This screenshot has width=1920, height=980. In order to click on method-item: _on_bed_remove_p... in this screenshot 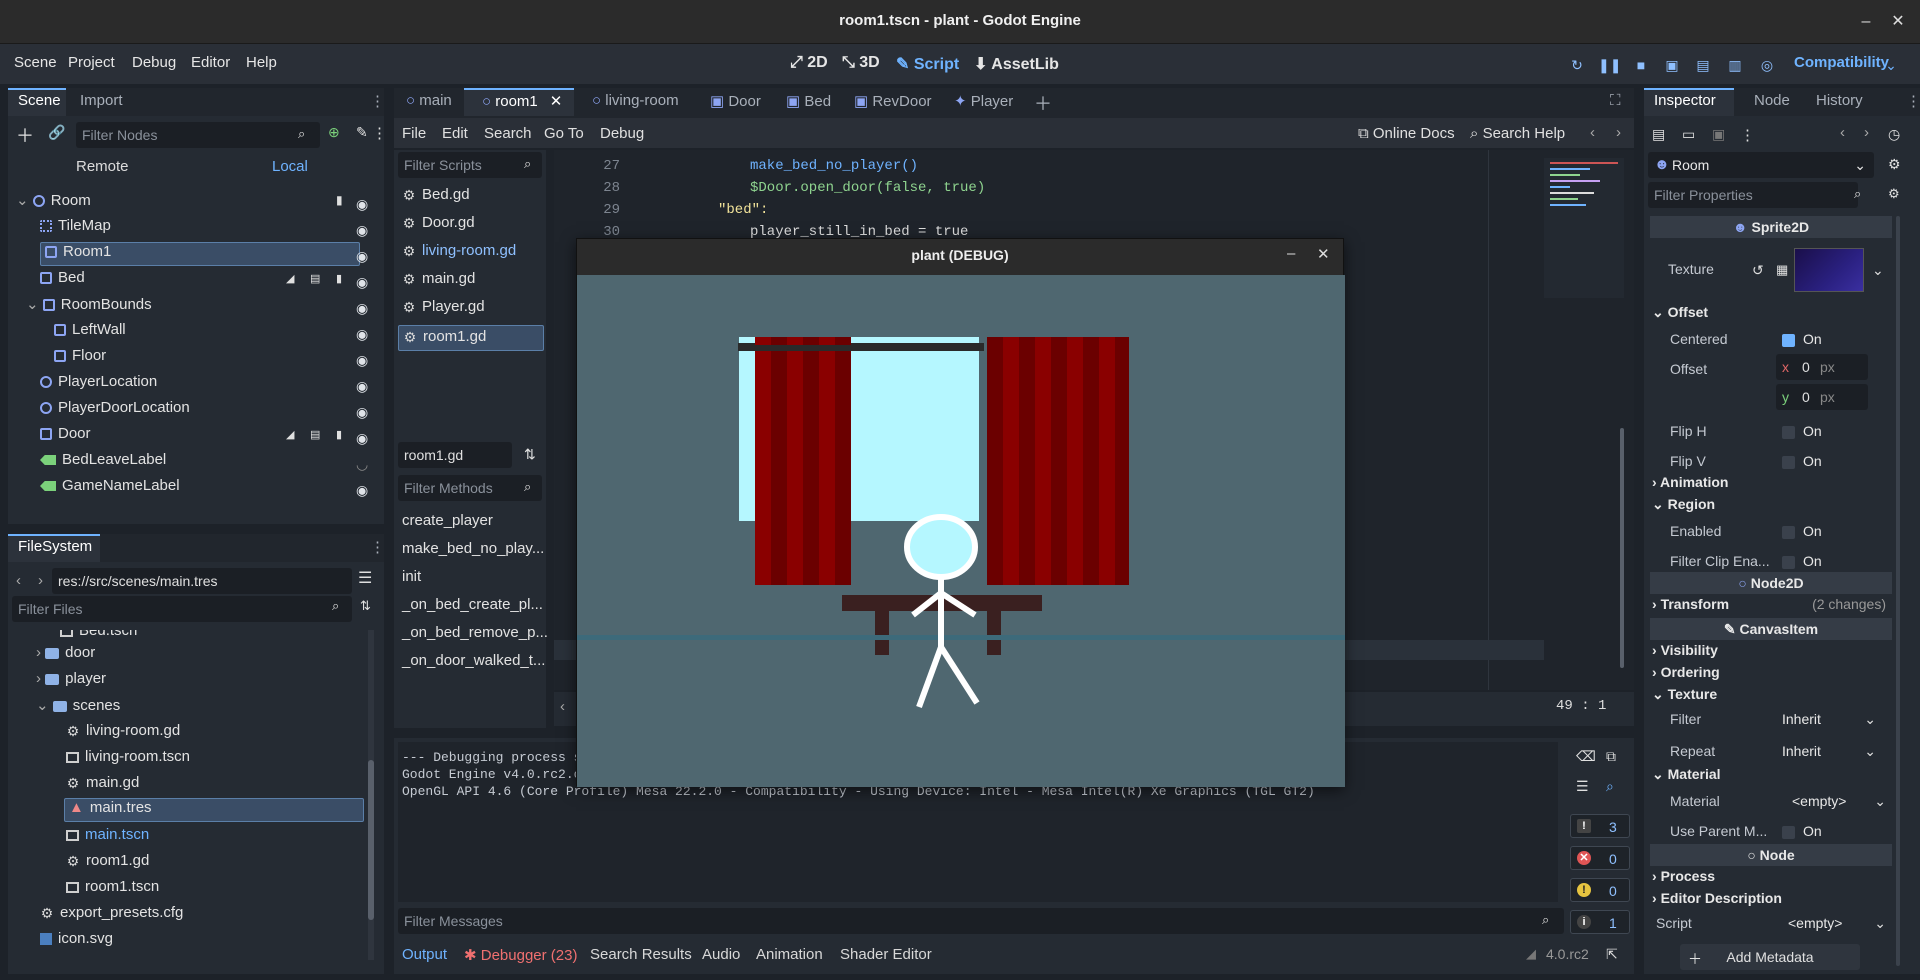, I will do `click(475, 635)`.